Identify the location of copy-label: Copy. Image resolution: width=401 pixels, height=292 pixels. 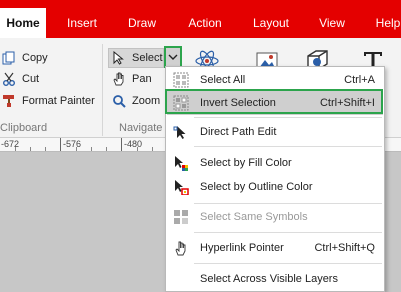
(35, 58).